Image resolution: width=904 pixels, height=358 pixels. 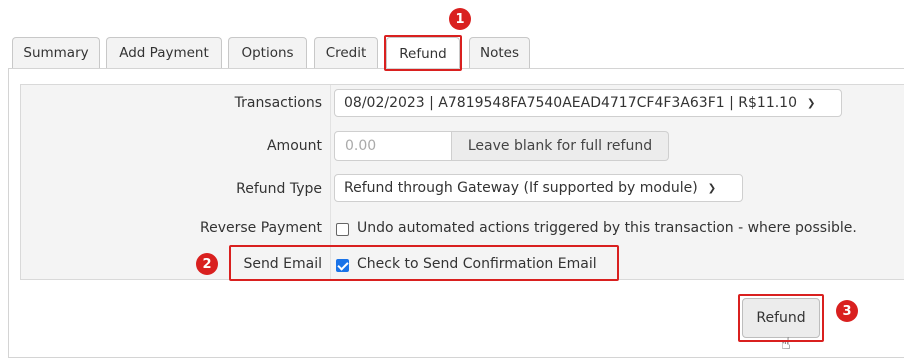 I want to click on tab-label: Summary, so click(x=56, y=53).